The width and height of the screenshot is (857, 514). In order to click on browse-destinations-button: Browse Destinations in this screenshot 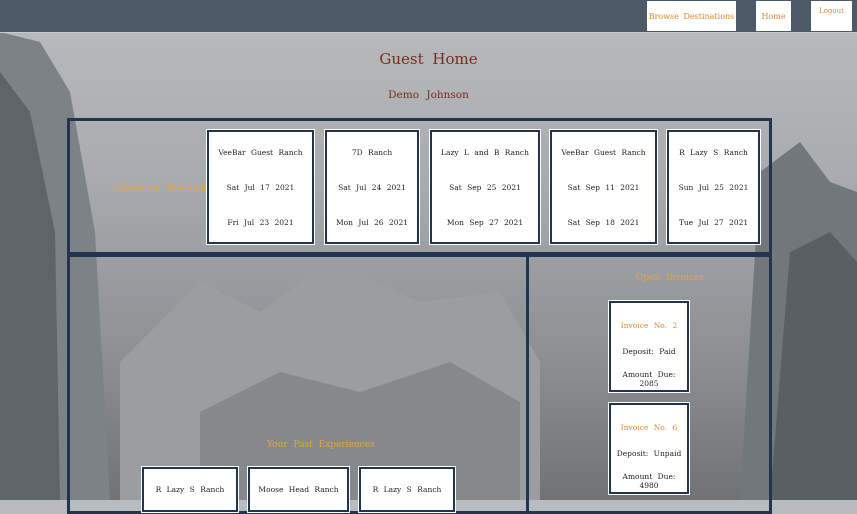, I will do `click(691, 16)`.